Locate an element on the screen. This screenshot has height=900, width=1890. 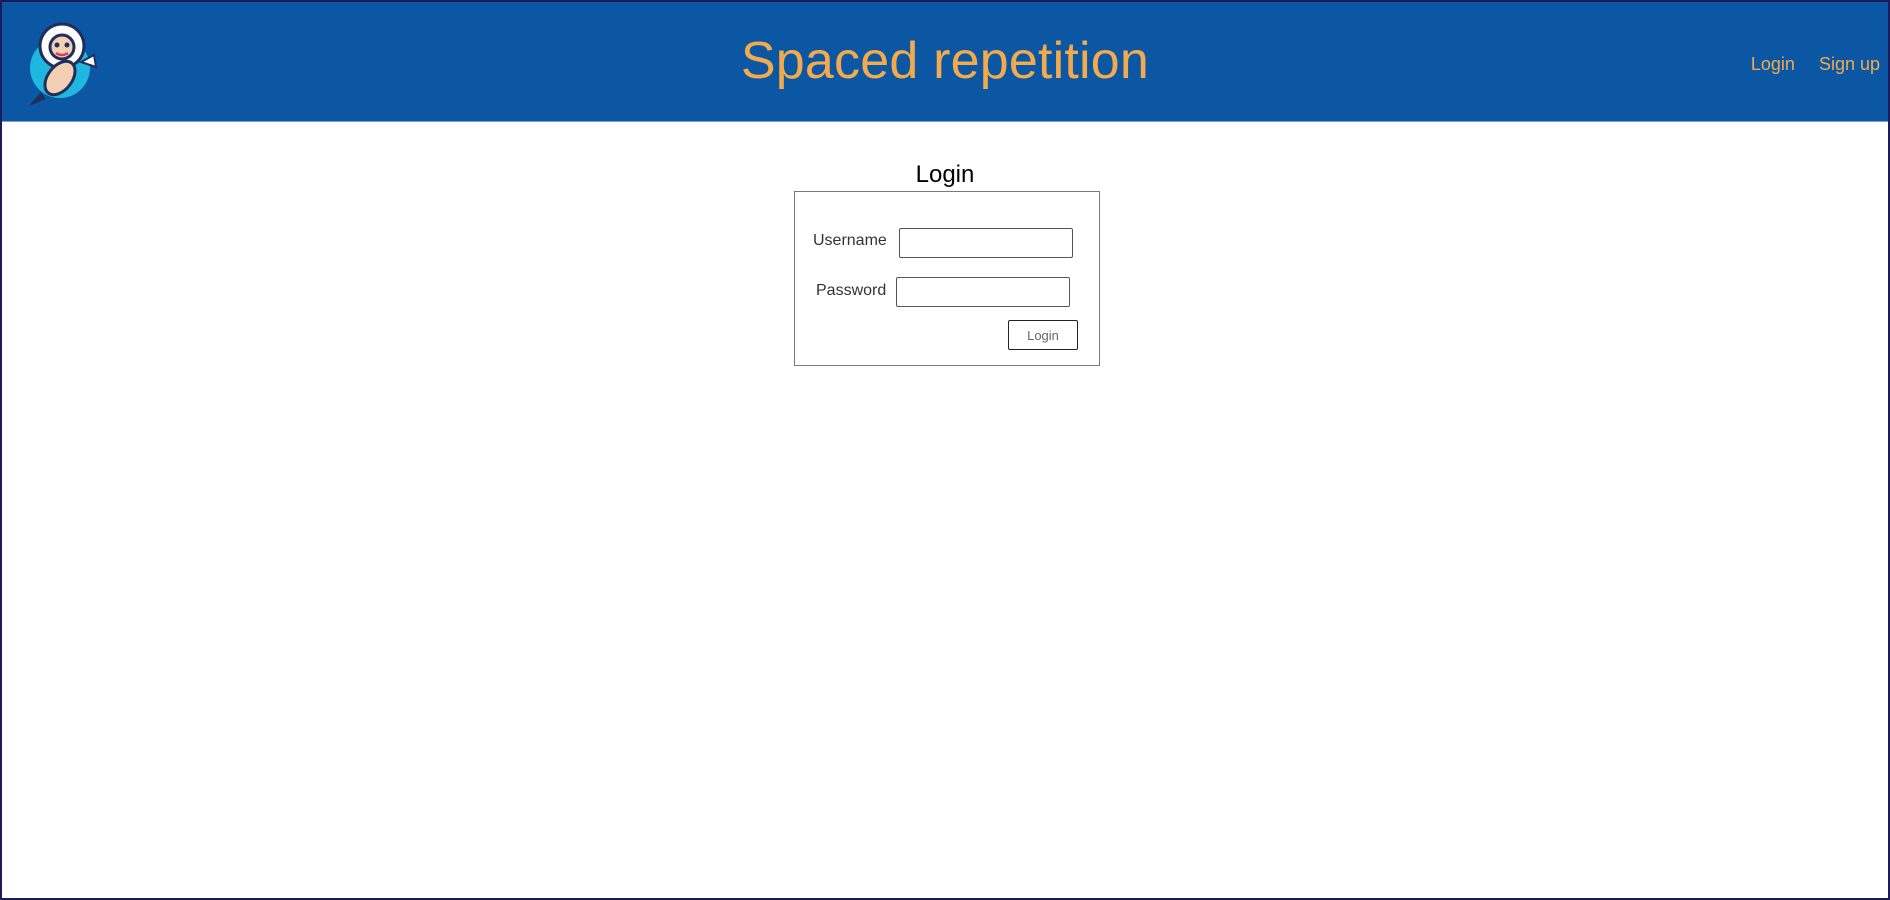
site-title: Spaced repetition is located at coordinates (945, 61).